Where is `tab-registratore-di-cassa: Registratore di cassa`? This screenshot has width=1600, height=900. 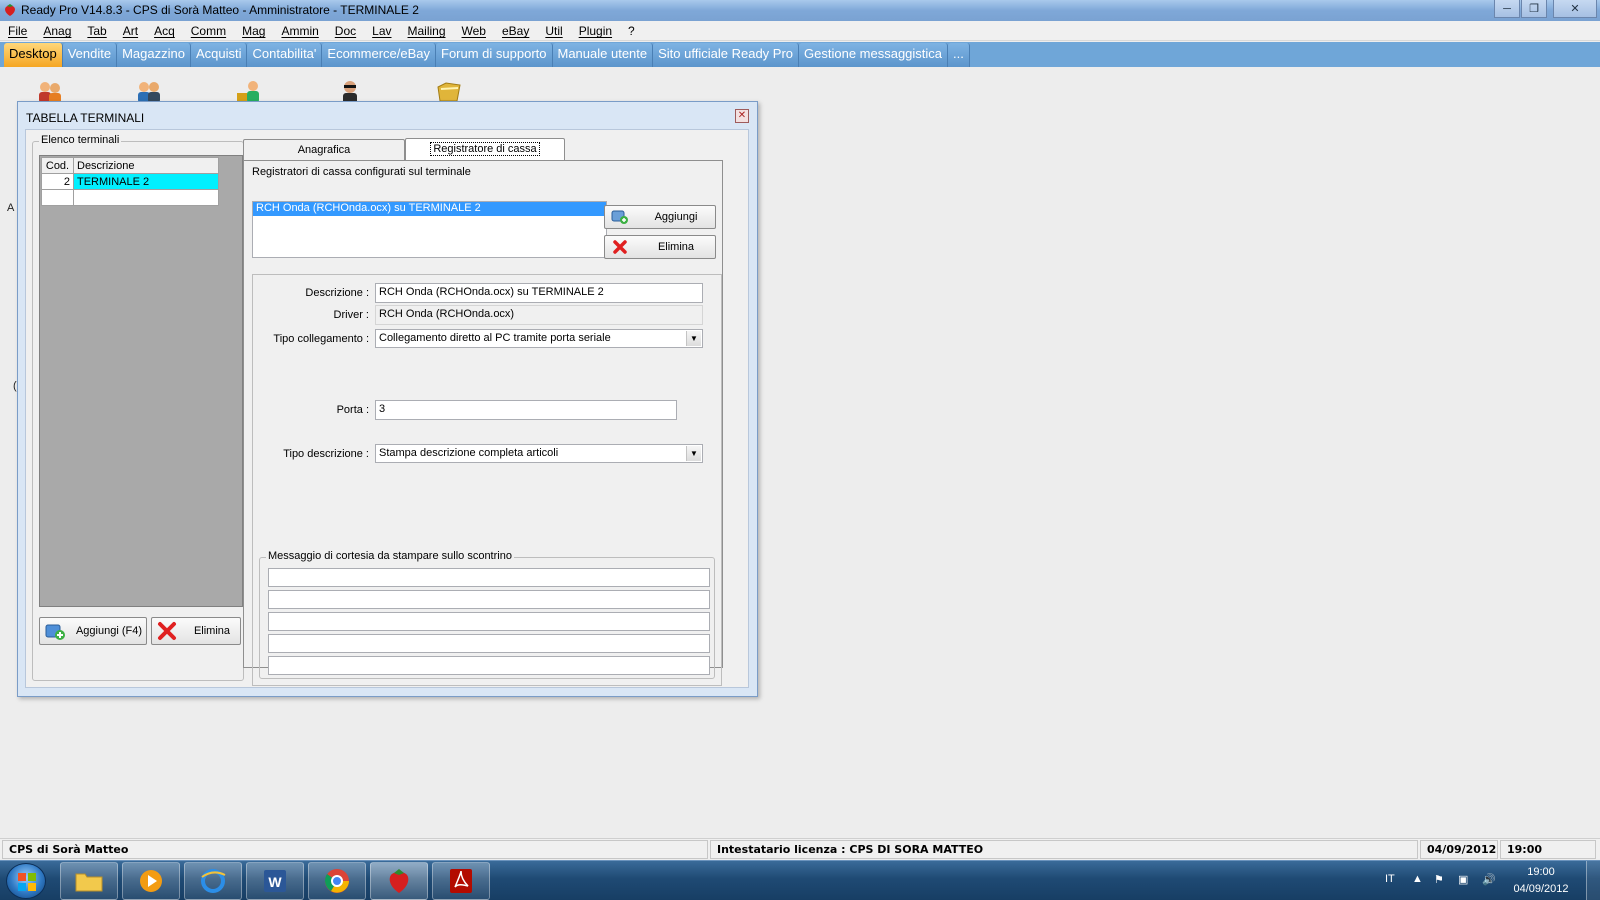
tab-registratore-di-cassa: Registratore di cassa is located at coordinates (485, 149).